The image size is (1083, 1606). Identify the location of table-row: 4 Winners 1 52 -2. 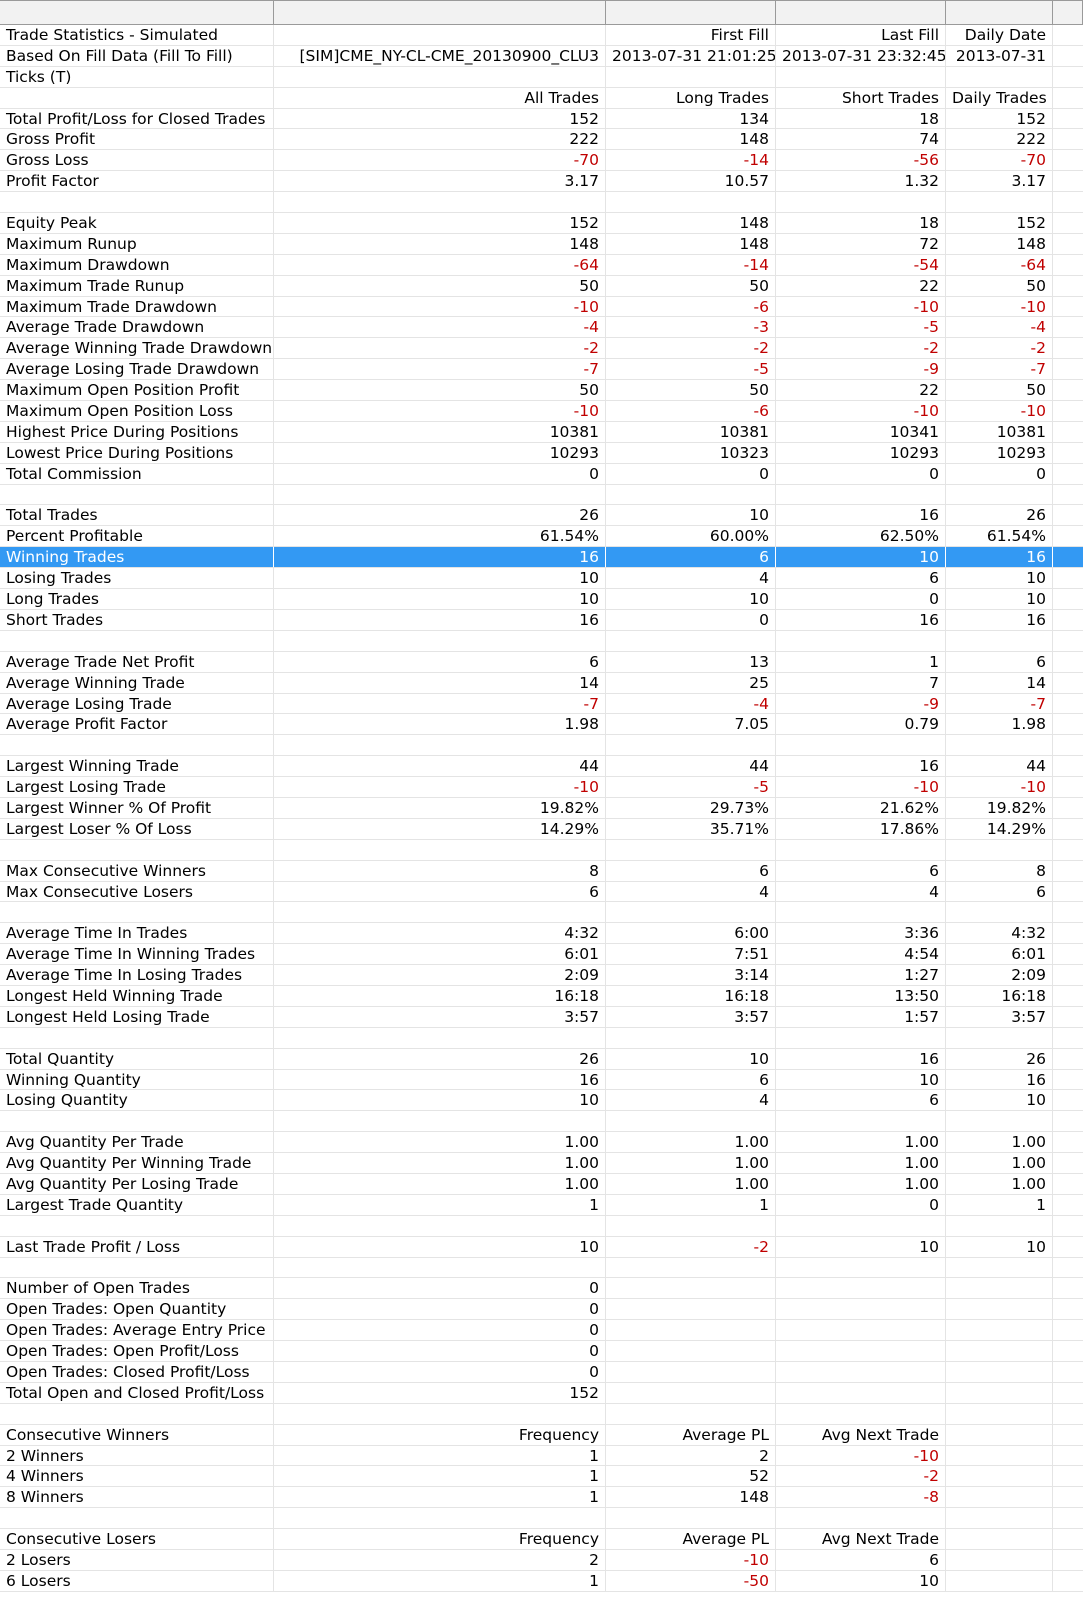
(541, 1477).